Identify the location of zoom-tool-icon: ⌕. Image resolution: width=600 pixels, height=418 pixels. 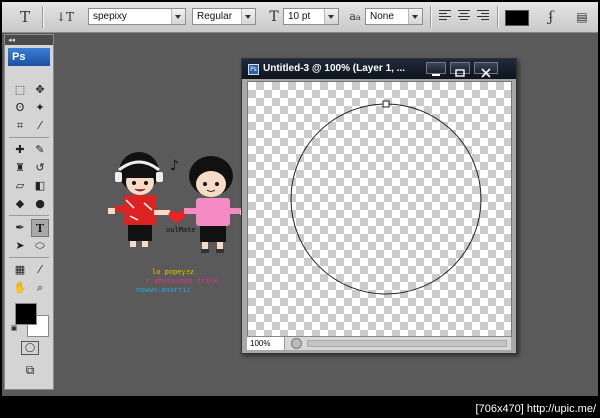
(40, 288).